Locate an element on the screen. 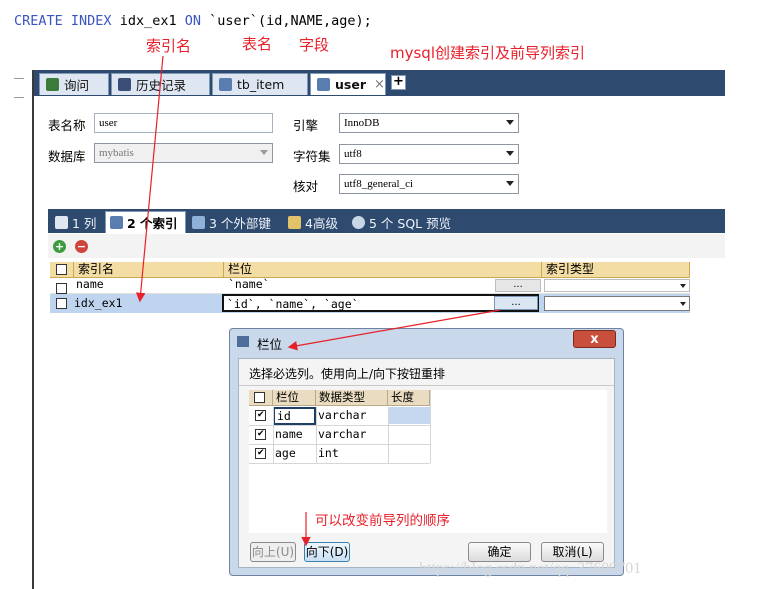 The height and width of the screenshot is (589, 763). arrow-index-name is located at coordinates (149, 179).